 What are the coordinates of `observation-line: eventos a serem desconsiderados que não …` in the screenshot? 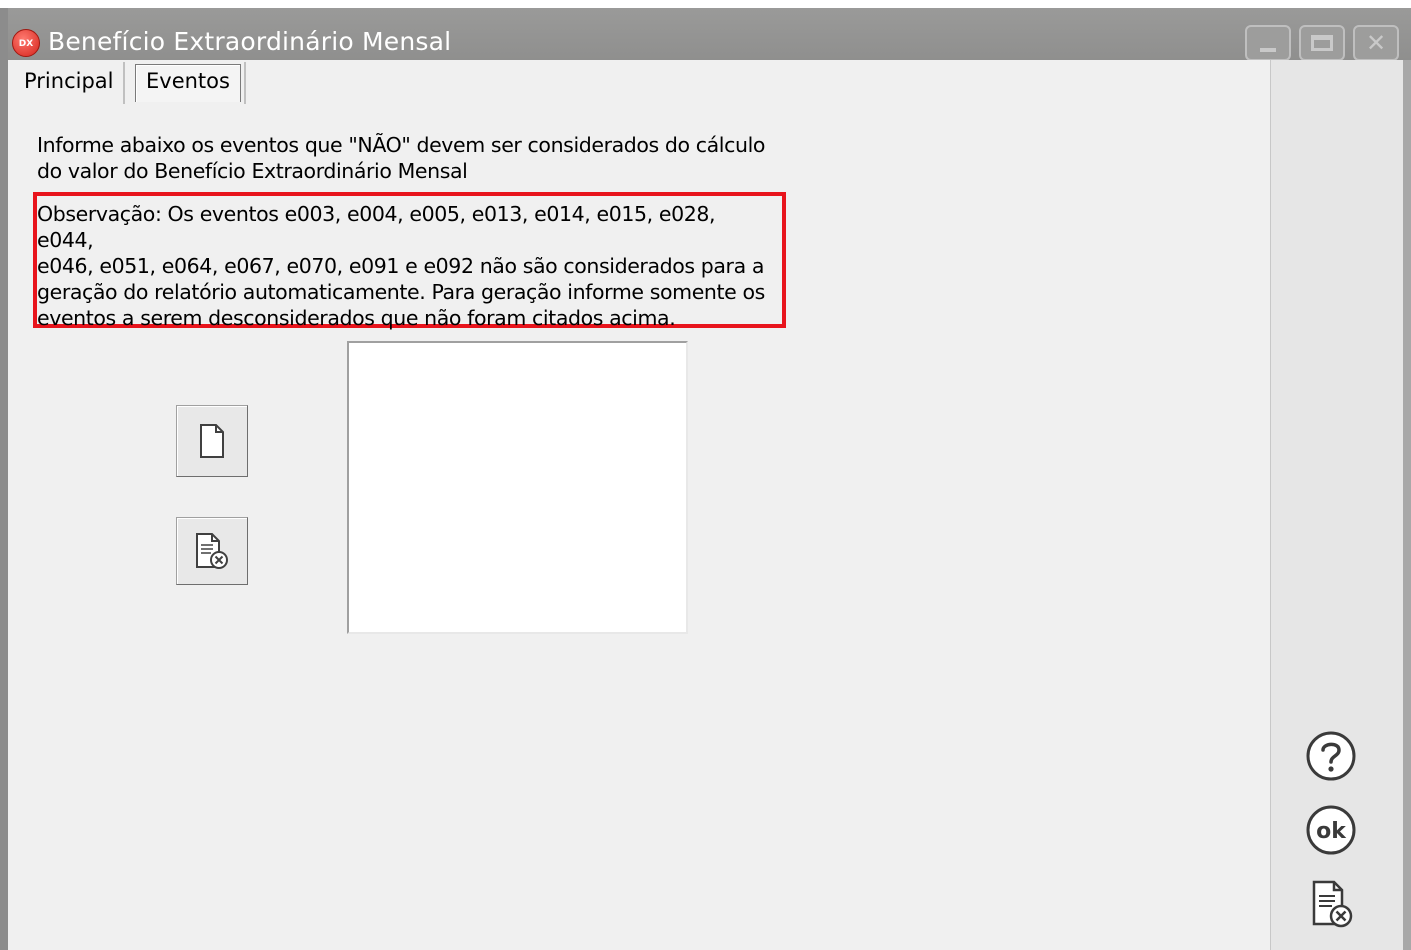 It's located at (356, 318).